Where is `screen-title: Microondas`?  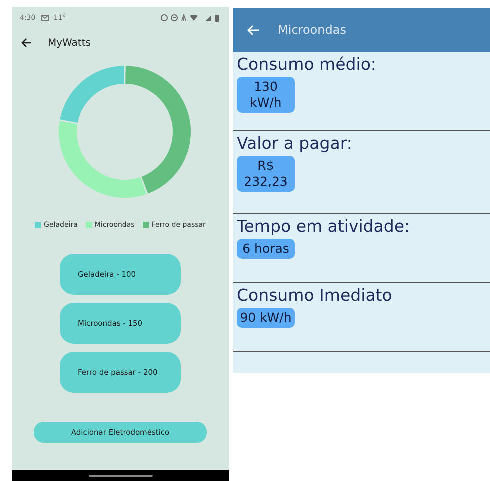 screen-title: Microondas is located at coordinates (312, 30).